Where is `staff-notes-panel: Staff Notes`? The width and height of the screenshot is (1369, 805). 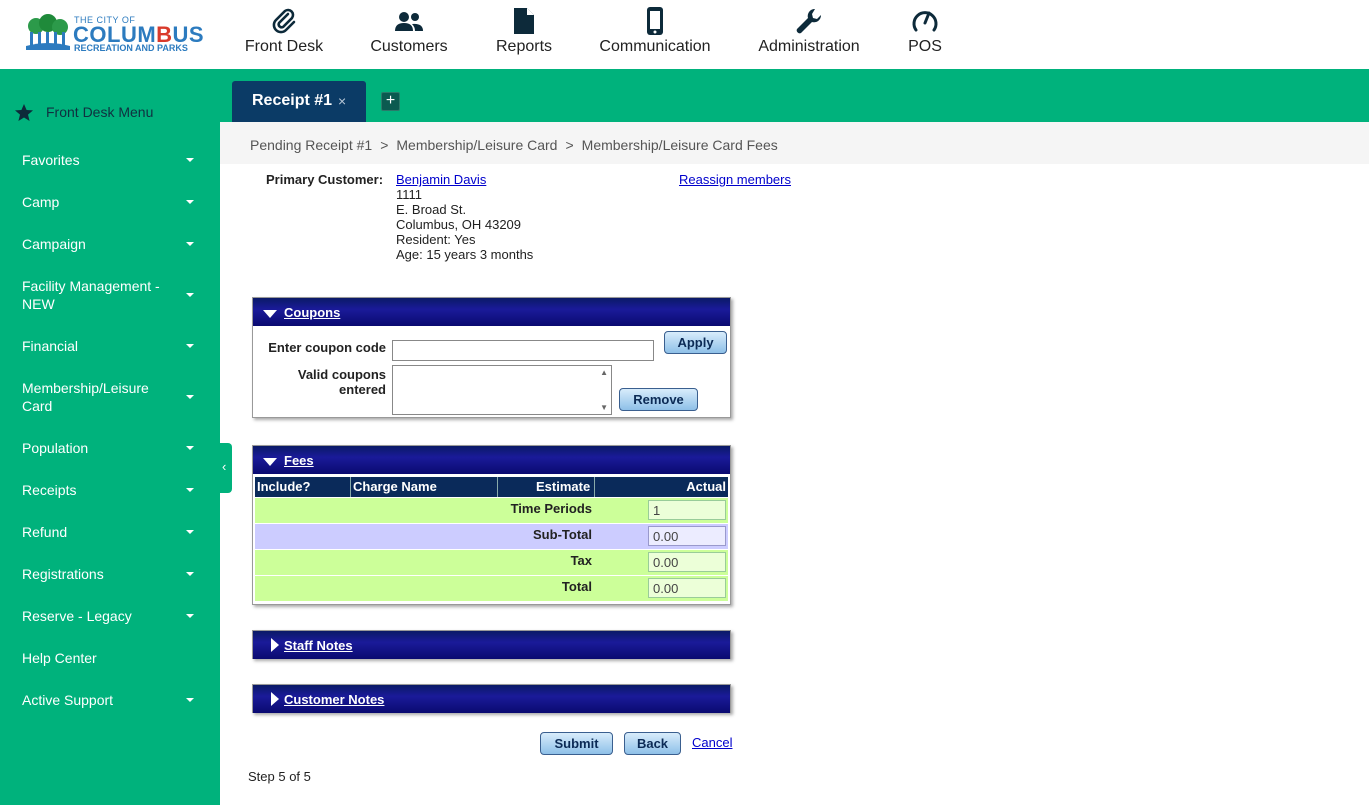 staff-notes-panel: Staff Notes is located at coordinates (491, 644).